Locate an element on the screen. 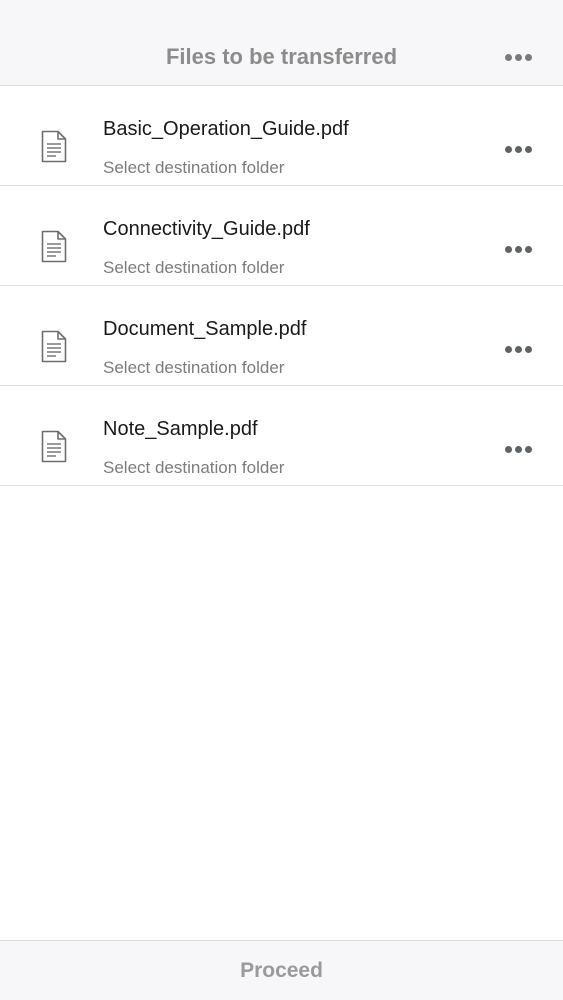 The width and height of the screenshot is (563, 1000). file-name: Basic_Operation_Guide.pdf is located at coordinates (226, 129).